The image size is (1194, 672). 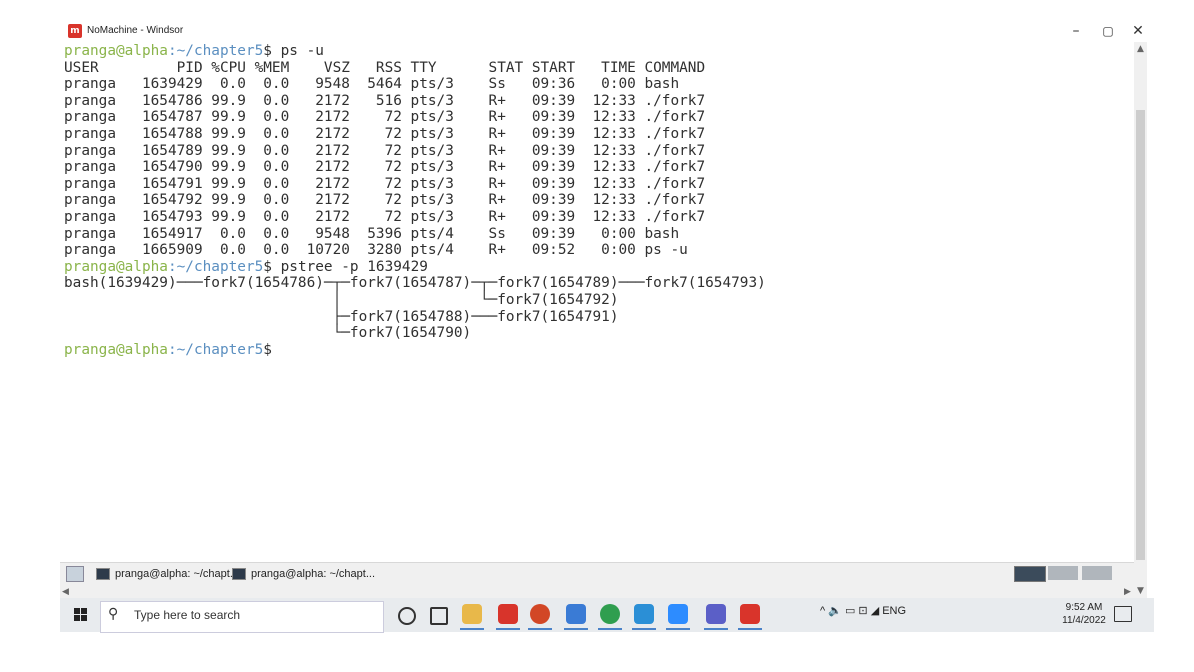 I want to click on pstree-line: ├─fork7(1654788)───fork7(1654791), so click(x=341, y=316).